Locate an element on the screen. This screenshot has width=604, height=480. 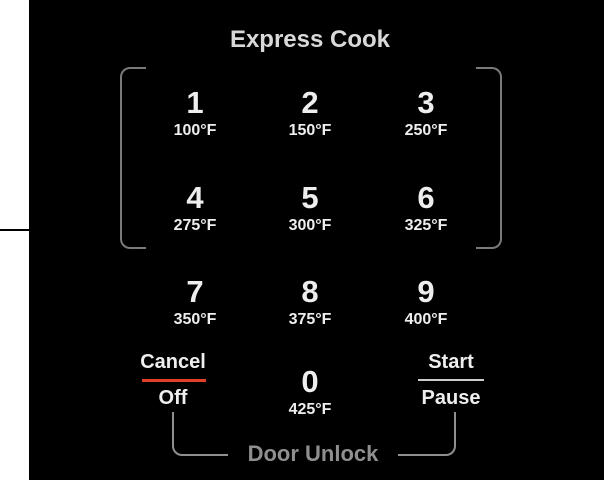
key-digit: 1 is located at coordinates (195, 102).